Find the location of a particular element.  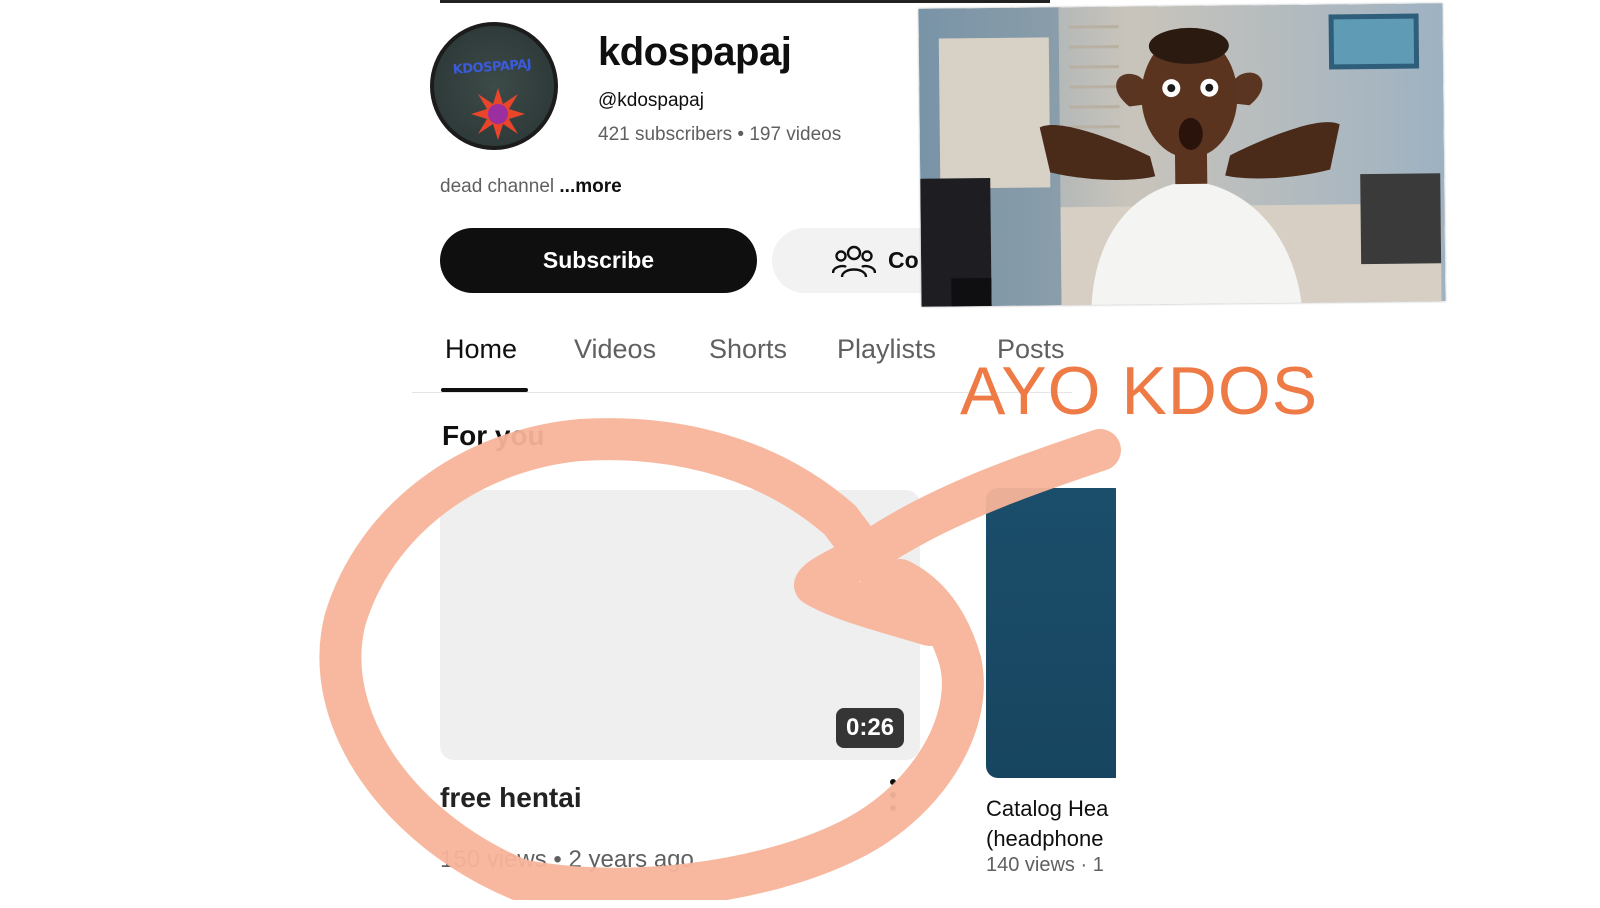

channel-description: dead channel ...more is located at coordinates (531, 187).